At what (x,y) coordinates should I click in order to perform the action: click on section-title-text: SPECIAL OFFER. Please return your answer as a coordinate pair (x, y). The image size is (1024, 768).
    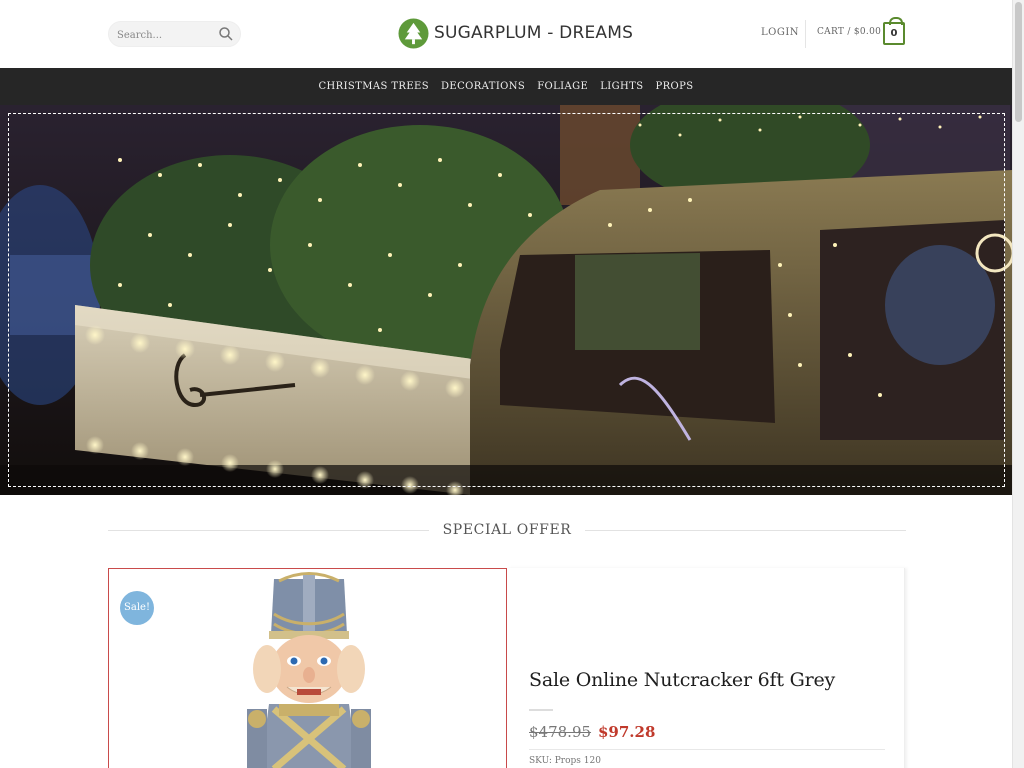
    Looking at the image, I should click on (507, 530).